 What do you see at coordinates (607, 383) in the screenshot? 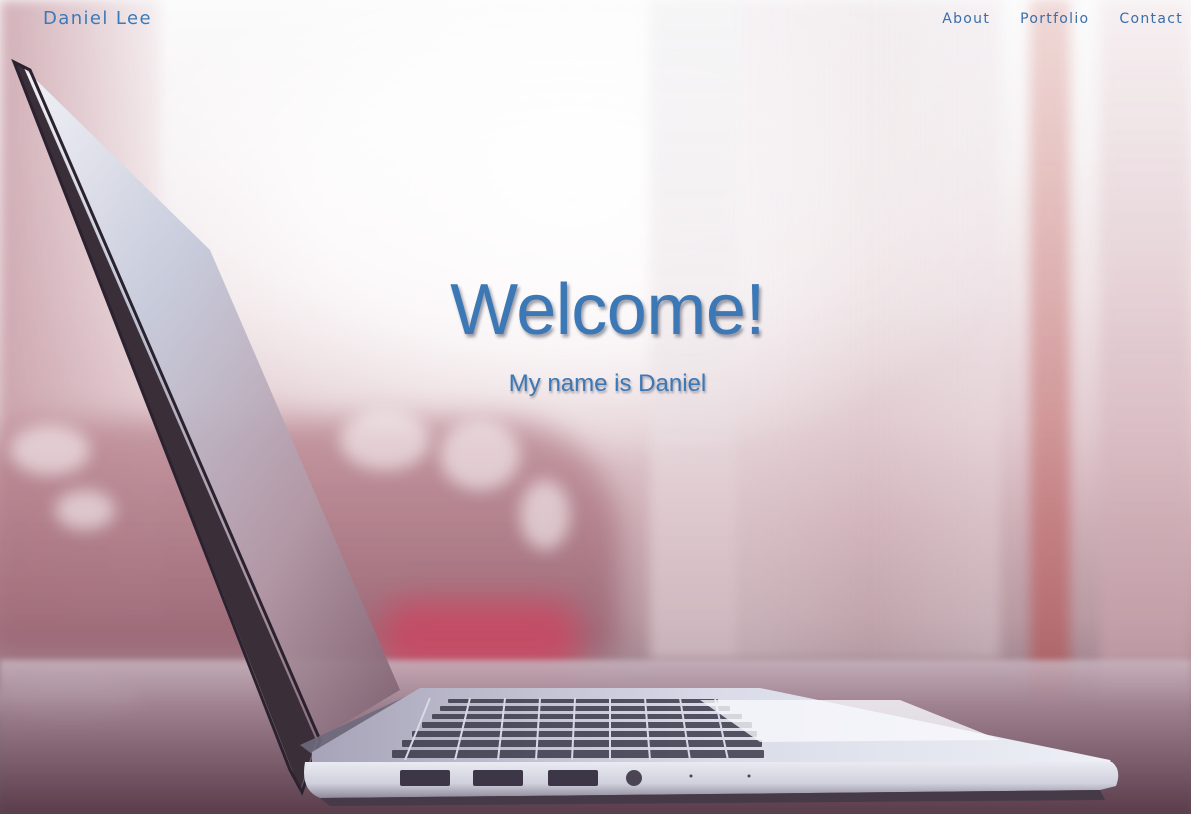
I see `hero-subtitle: My name is Daniel` at bounding box center [607, 383].